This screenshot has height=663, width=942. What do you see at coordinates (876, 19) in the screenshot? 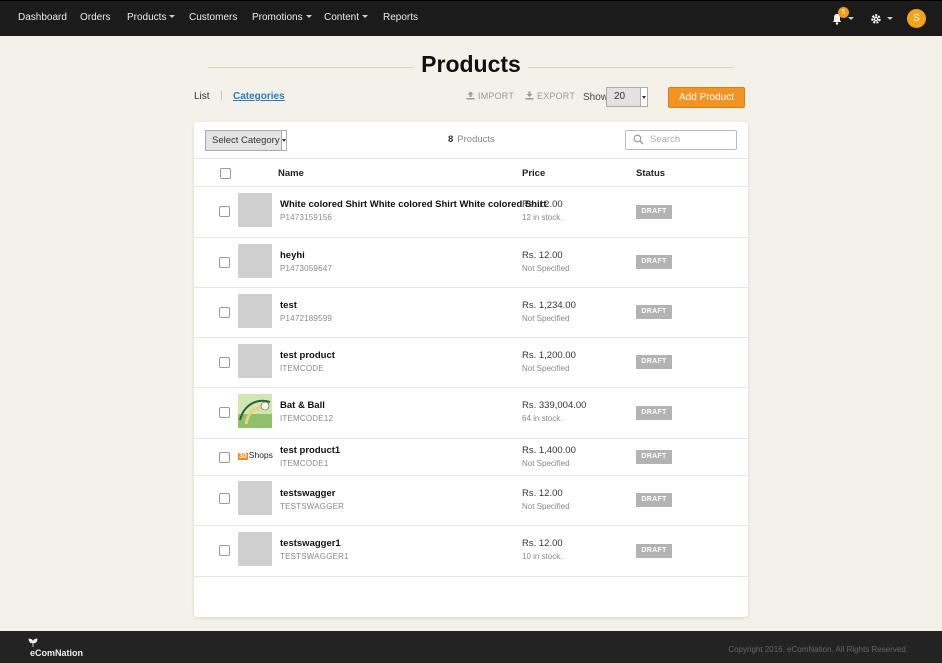
I see `gear-icon` at bounding box center [876, 19].